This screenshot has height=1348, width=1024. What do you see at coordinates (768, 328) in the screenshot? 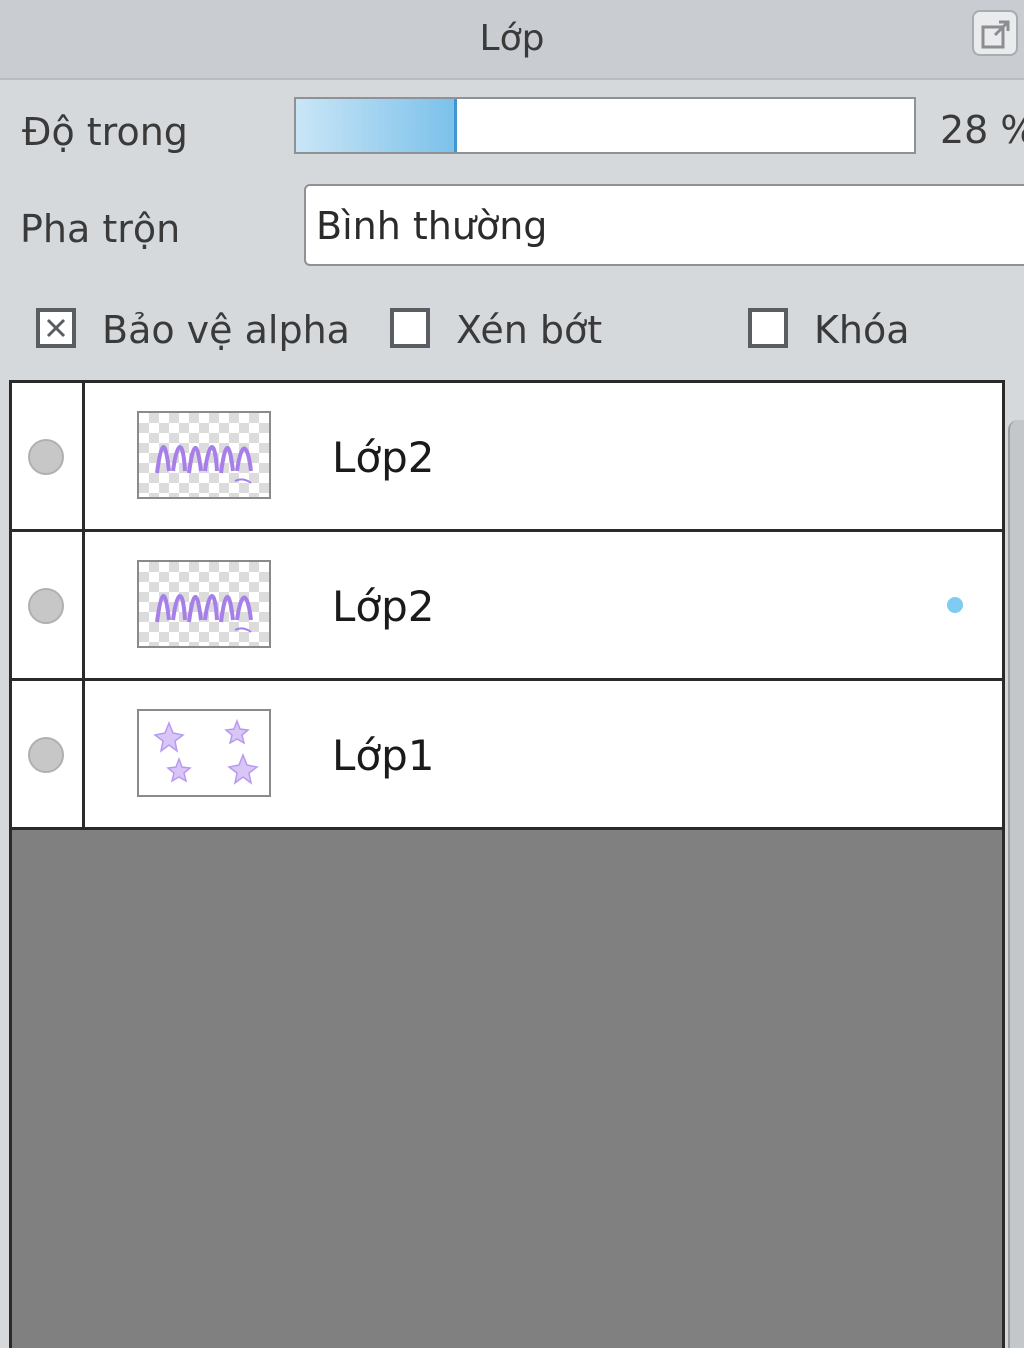
I see `lock-checkbox` at bounding box center [768, 328].